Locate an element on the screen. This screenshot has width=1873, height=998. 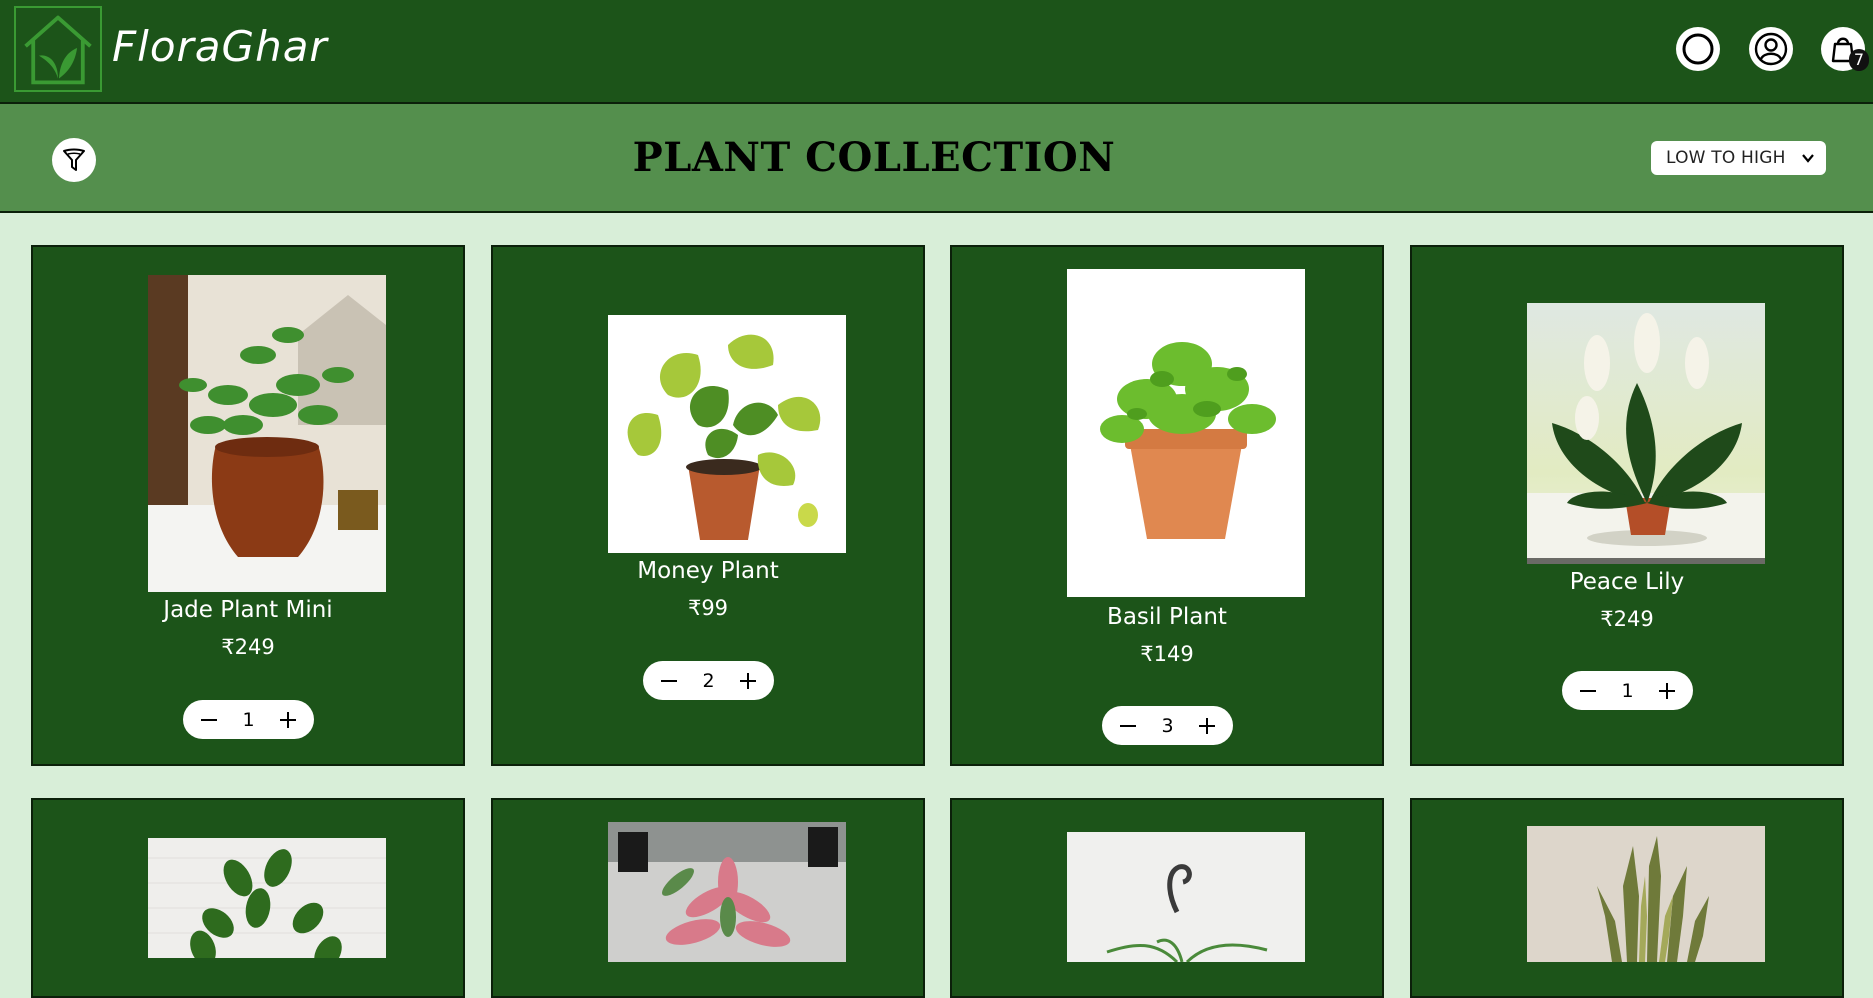
collection-toolbar: PLANT COLLECTION LOW TO HIGH is located at coordinates (936, 158).